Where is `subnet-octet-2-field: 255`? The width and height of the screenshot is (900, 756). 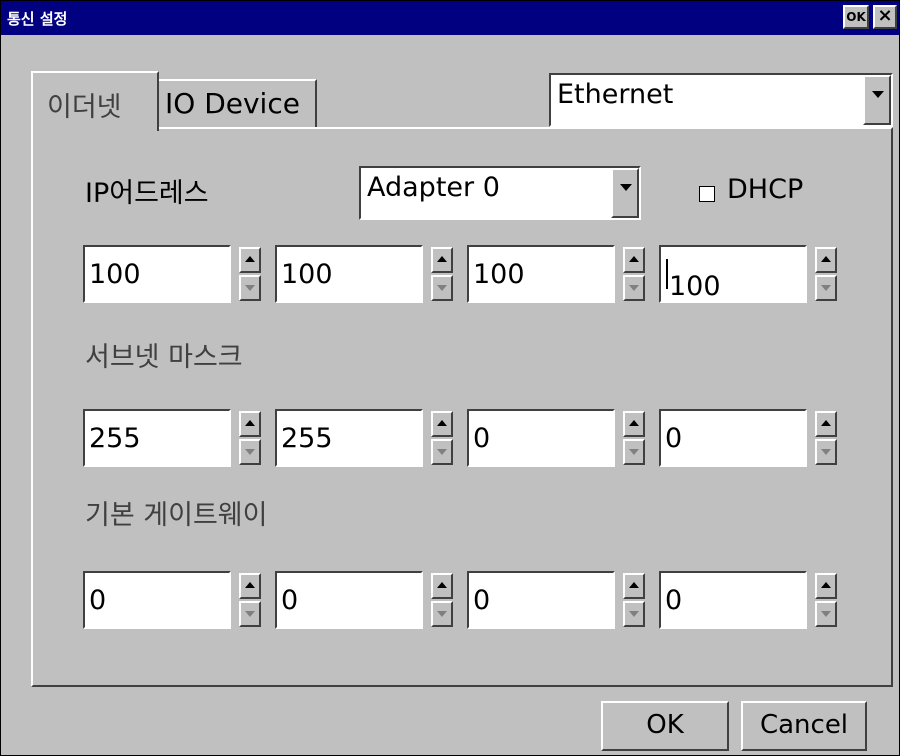
subnet-octet-2-field: 255 is located at coordinates (349, 438).